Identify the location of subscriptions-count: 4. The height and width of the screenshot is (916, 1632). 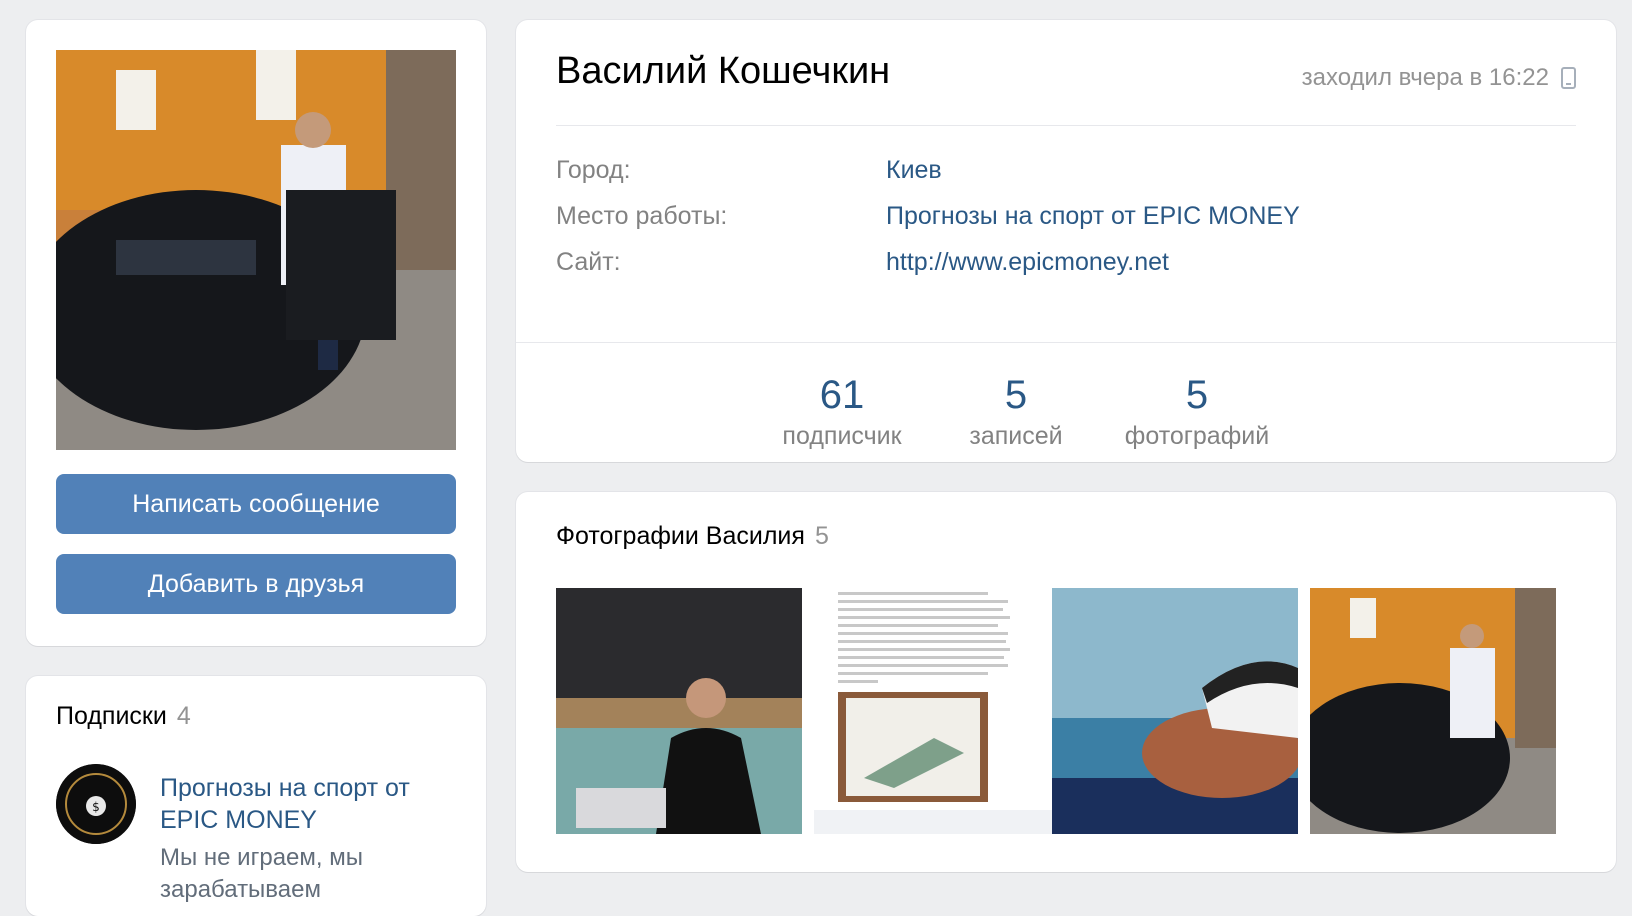
(183, 716).